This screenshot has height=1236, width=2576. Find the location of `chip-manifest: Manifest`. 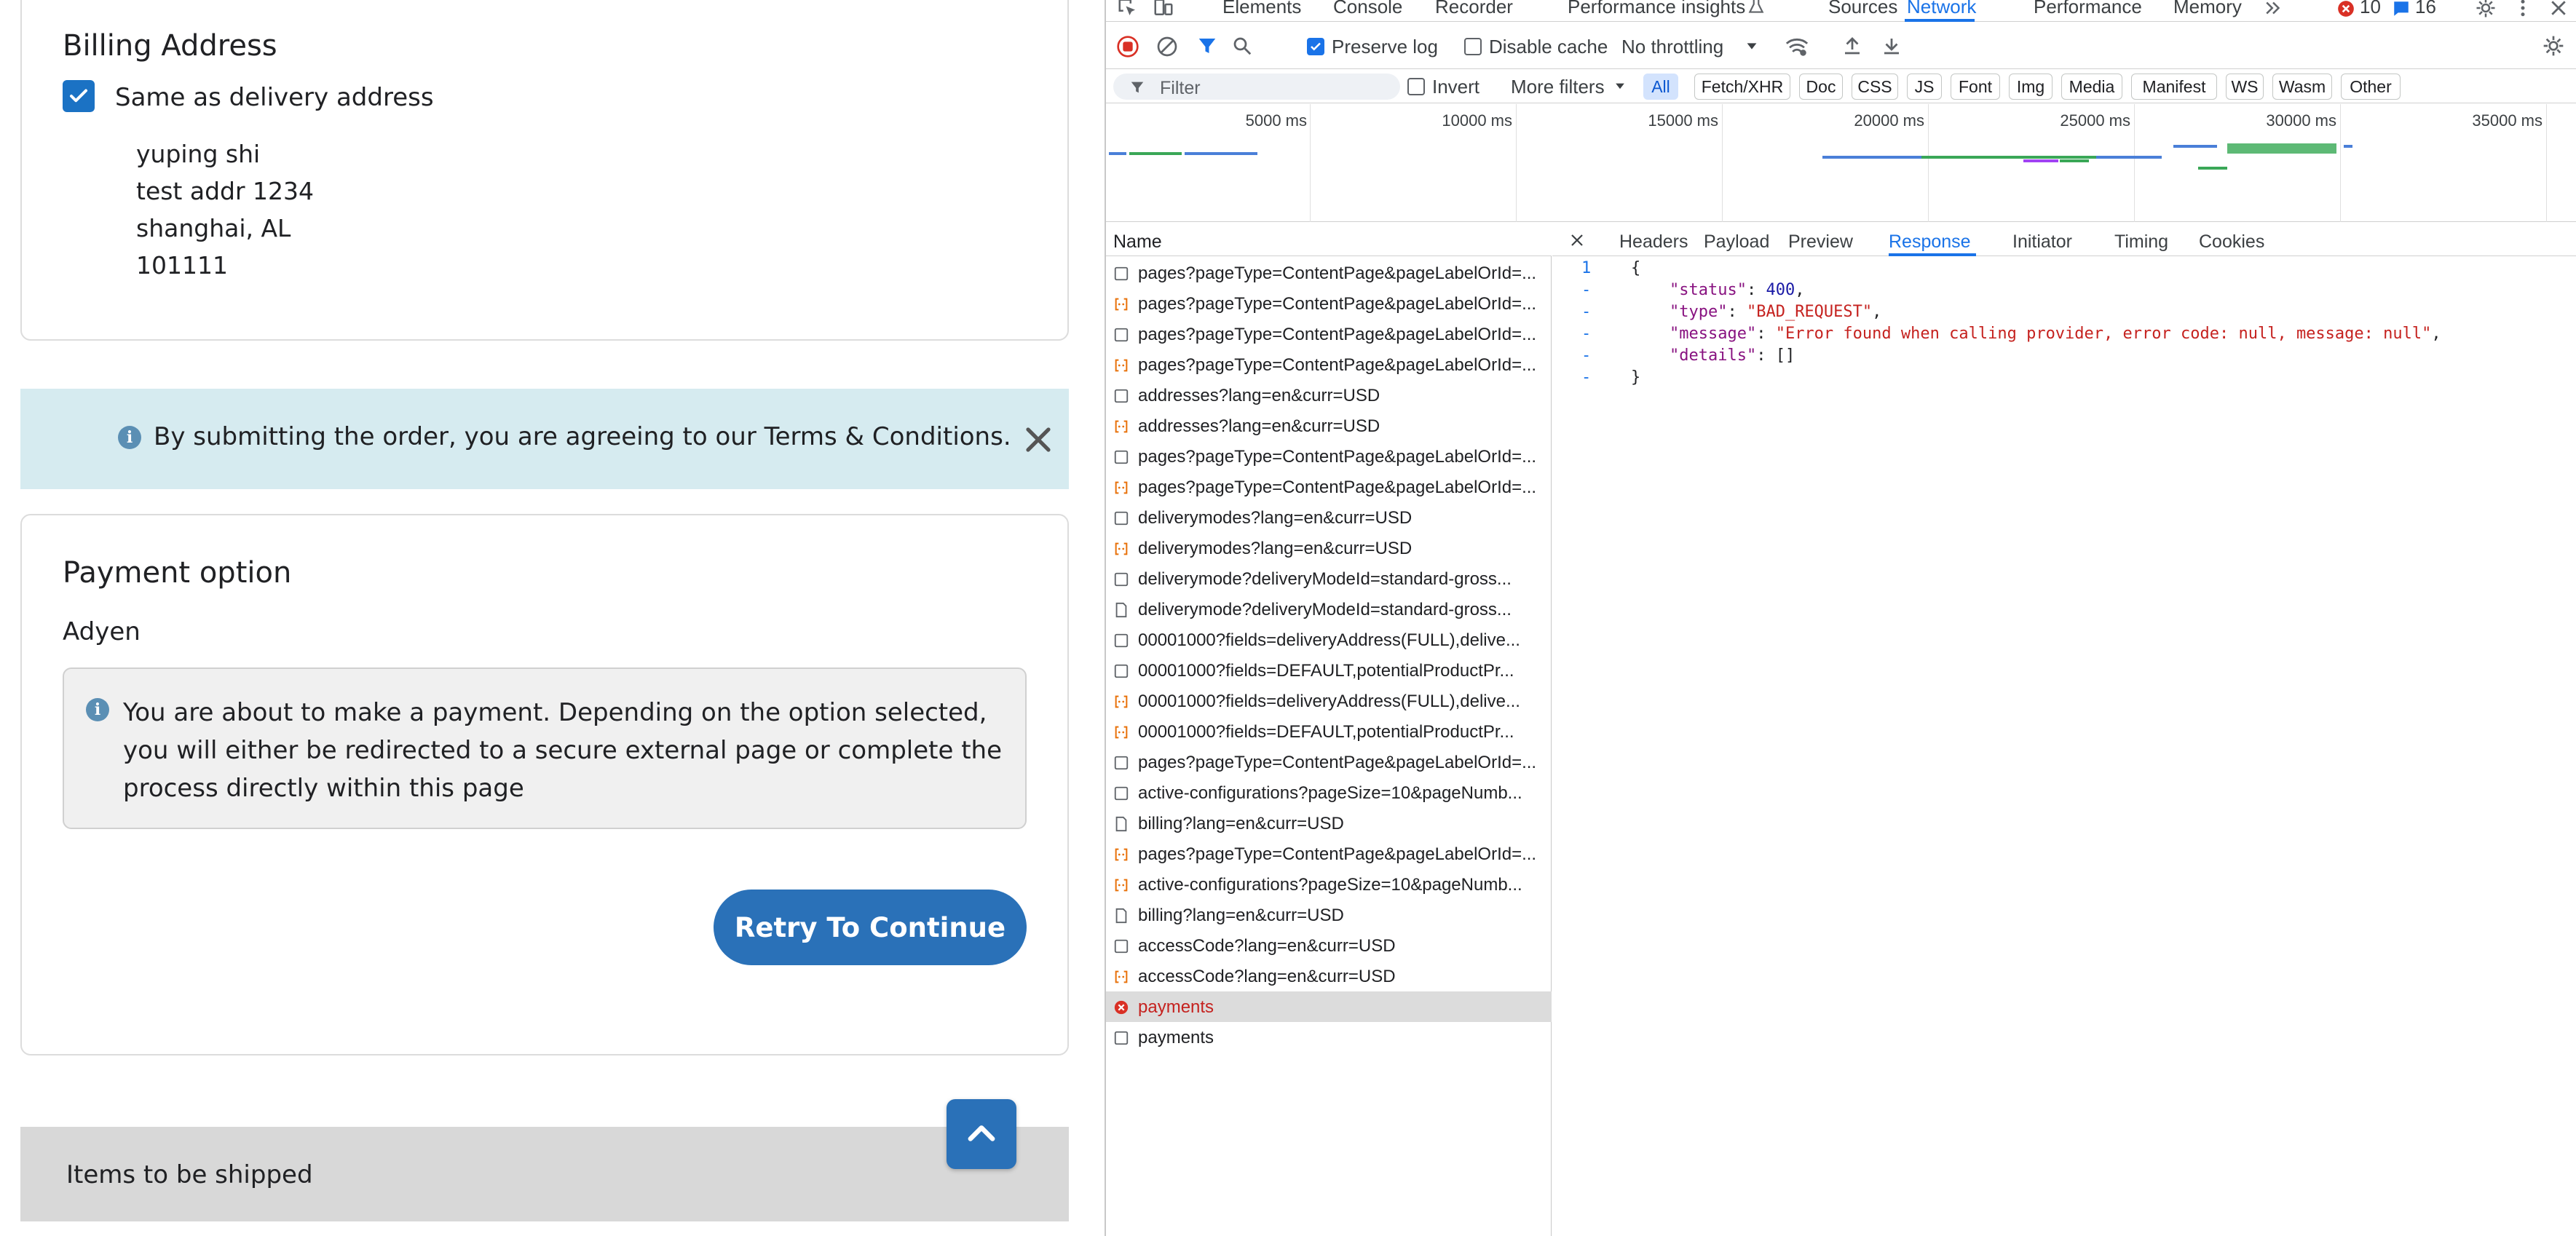

chip-manifest: Manifest is located at coordinates (2174, 87).